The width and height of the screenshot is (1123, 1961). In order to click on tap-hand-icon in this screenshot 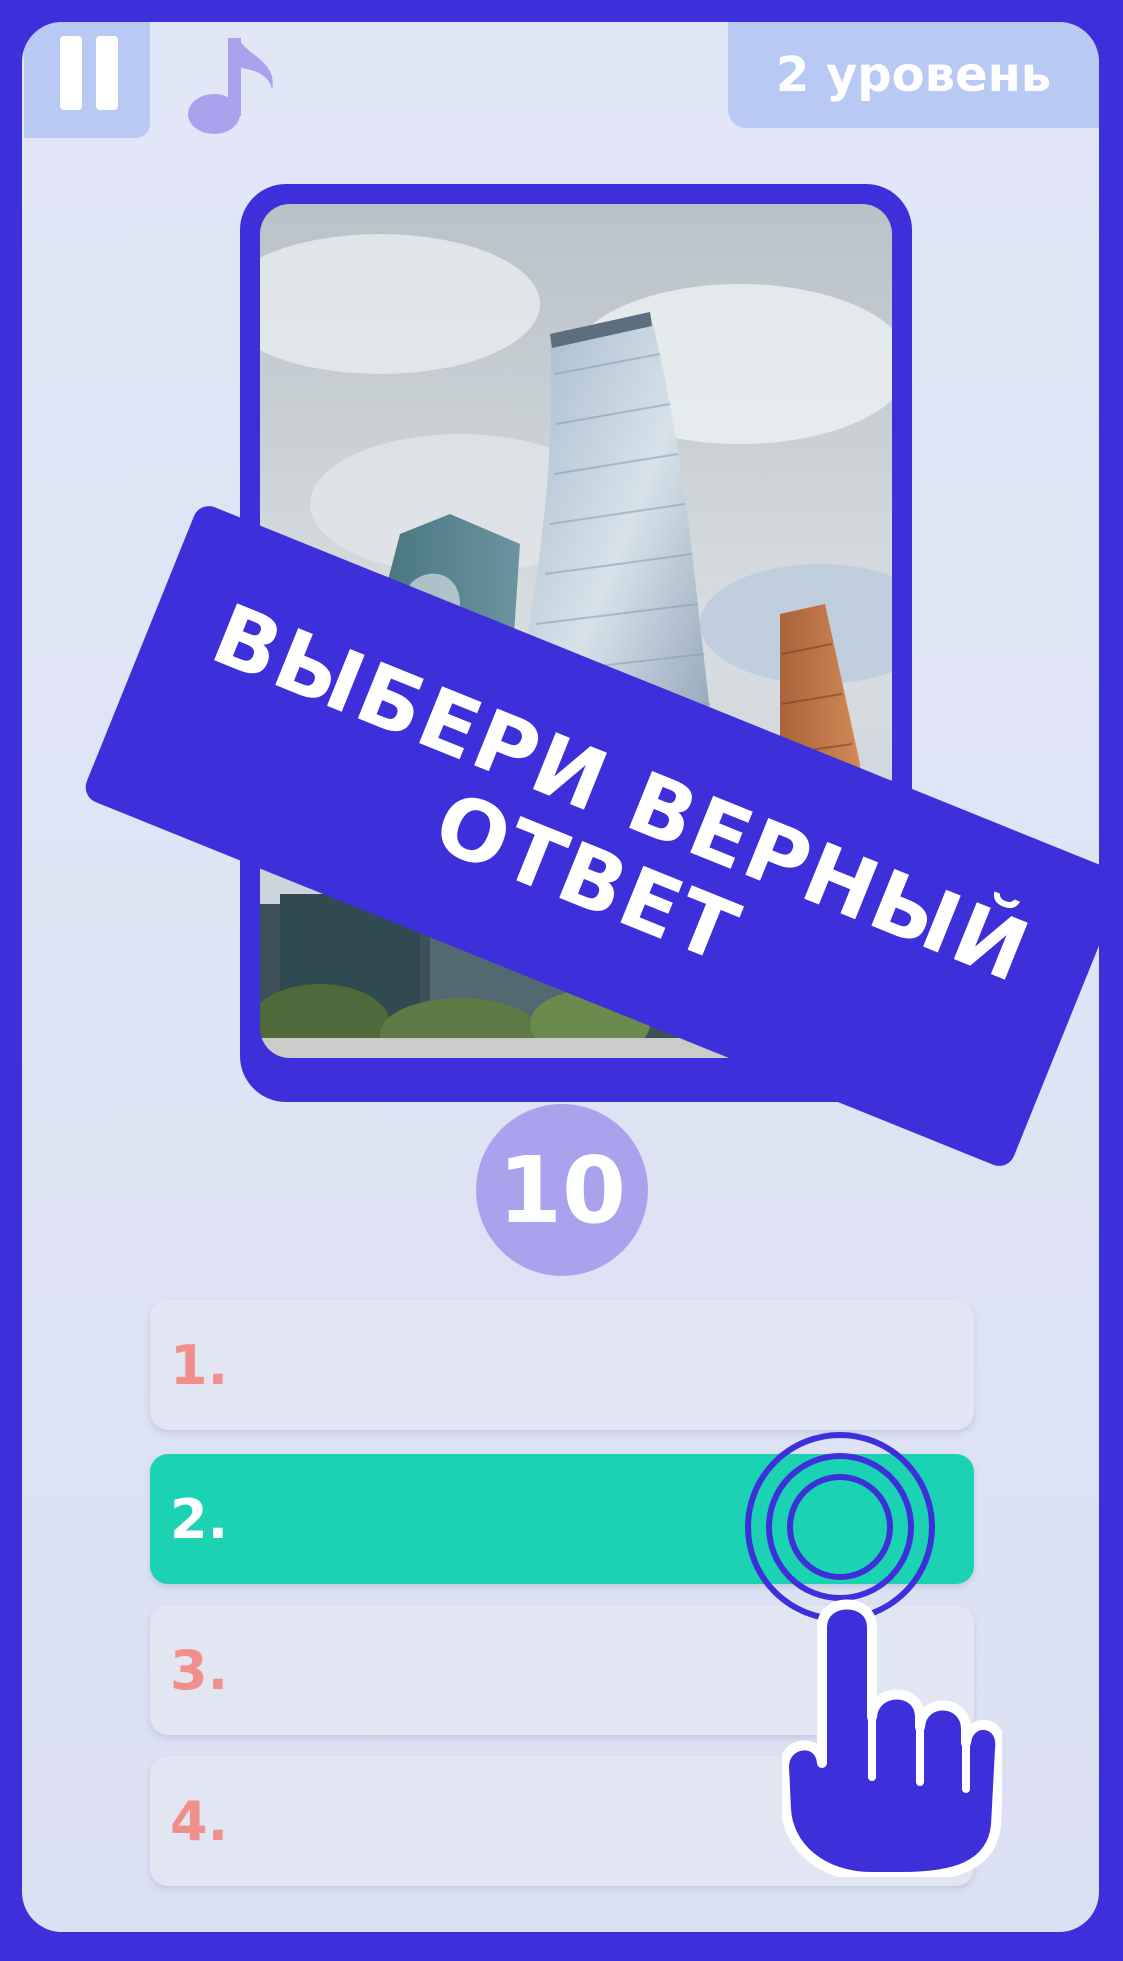, I will do `click(892, 1738)`.